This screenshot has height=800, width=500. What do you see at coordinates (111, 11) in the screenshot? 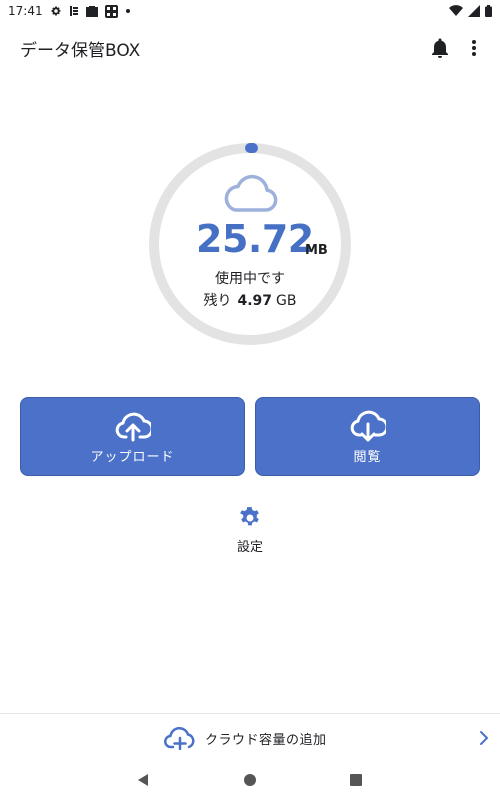
I see `qr-icon` at bounding box center [111, 11].